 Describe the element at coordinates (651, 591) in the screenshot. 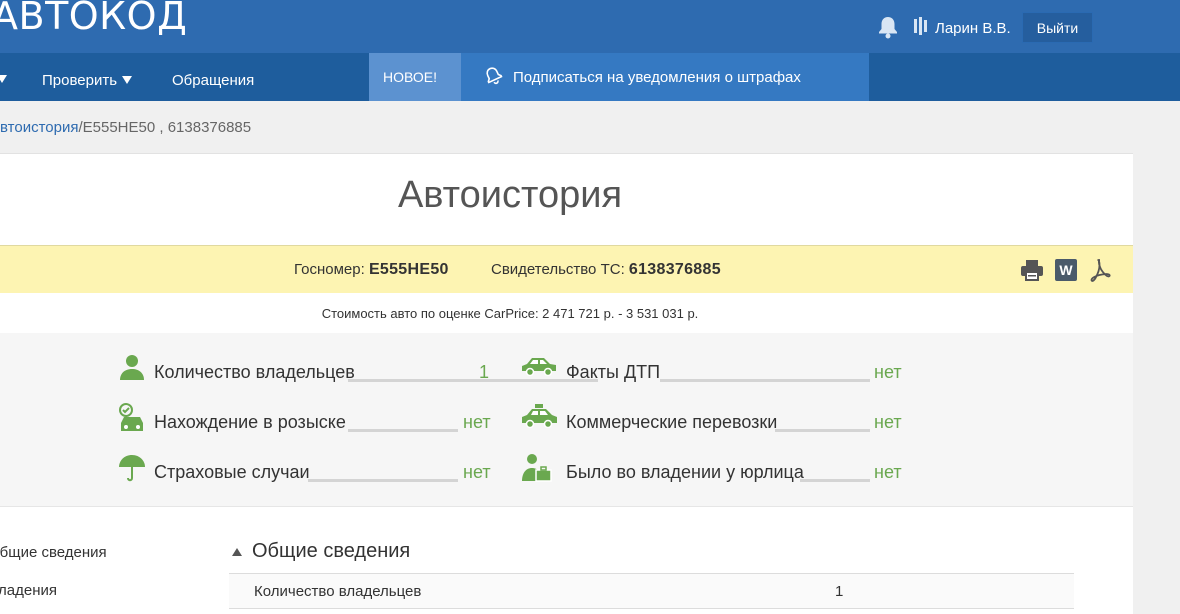

I see `table-row: Количество владельцев 1` at that location.